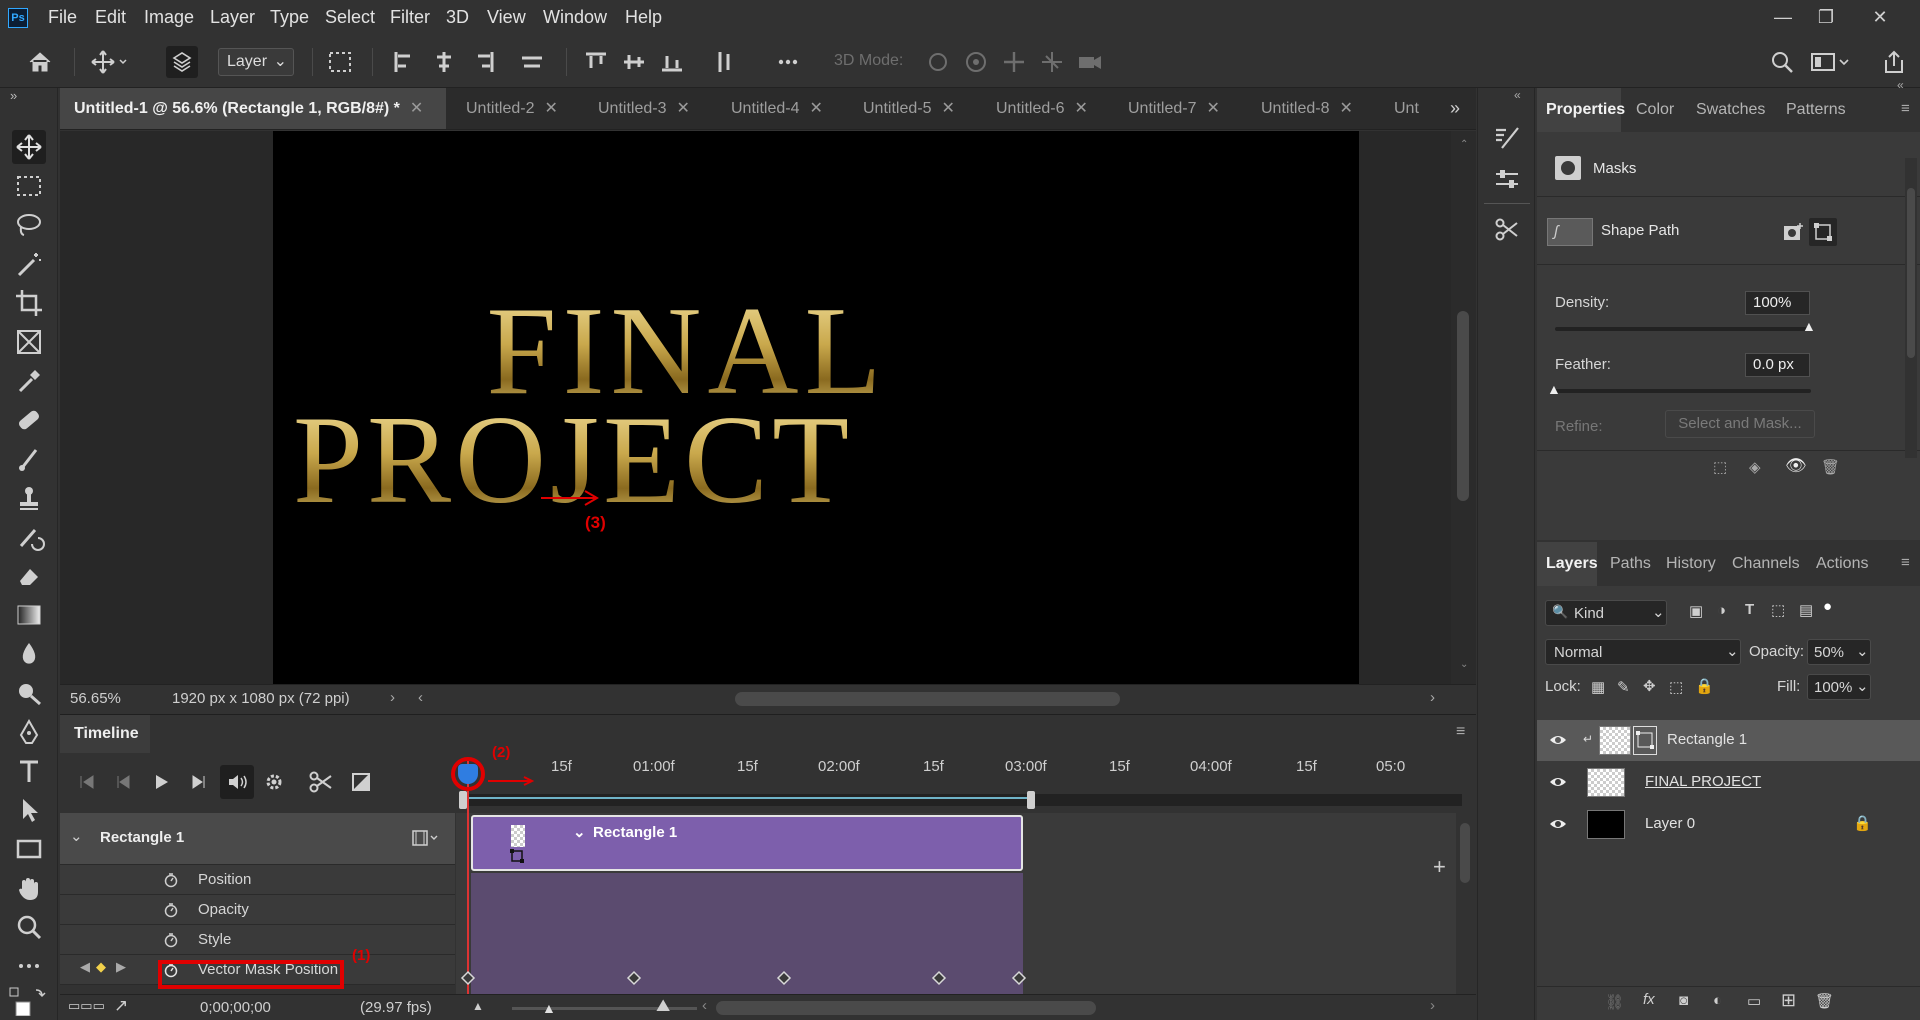 The image size is (1920, 1020). What do you see at coordinates (85, 967) in the screenshot?
I see `previous-keyframe-icon: ◀` at bounding box center [85, 967].